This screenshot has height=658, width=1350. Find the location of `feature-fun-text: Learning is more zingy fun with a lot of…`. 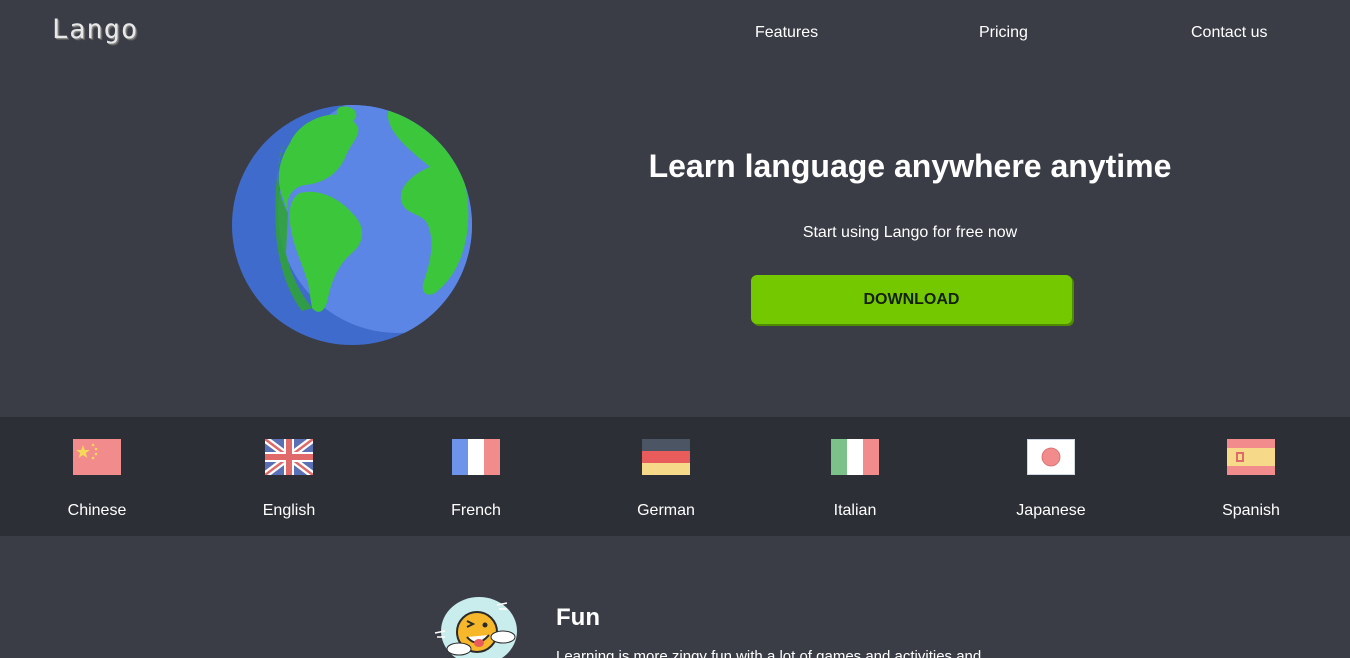

feature-fun-text: Learning is more zingy fun with a lot of… is located at coordinates (769, 653).